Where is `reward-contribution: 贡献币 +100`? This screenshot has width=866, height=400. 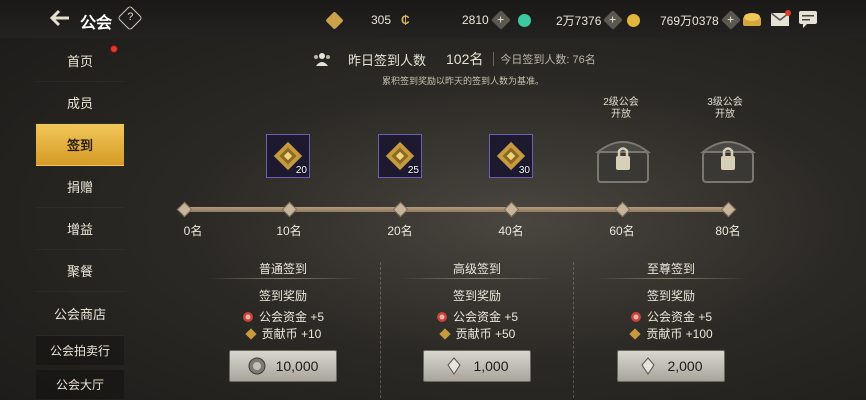 reward-contribution: 贡献币 +100 is located at coordinates (671, 333).